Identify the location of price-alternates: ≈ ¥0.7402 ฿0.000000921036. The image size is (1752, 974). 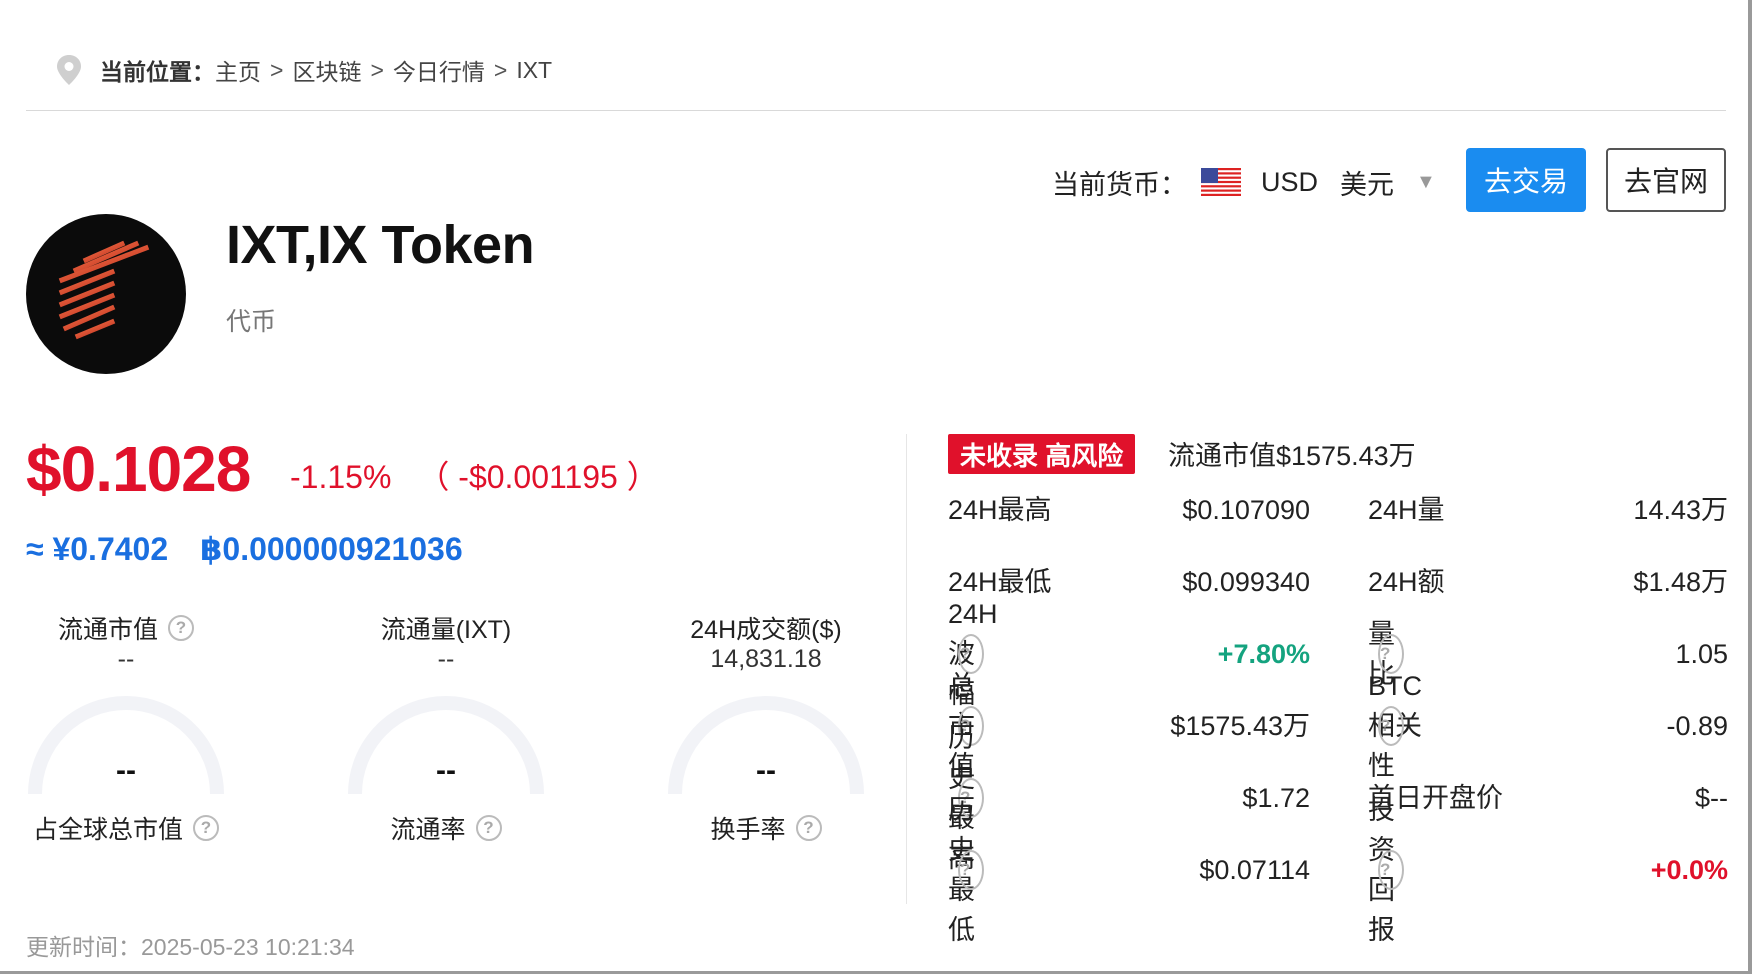
(244, 549).